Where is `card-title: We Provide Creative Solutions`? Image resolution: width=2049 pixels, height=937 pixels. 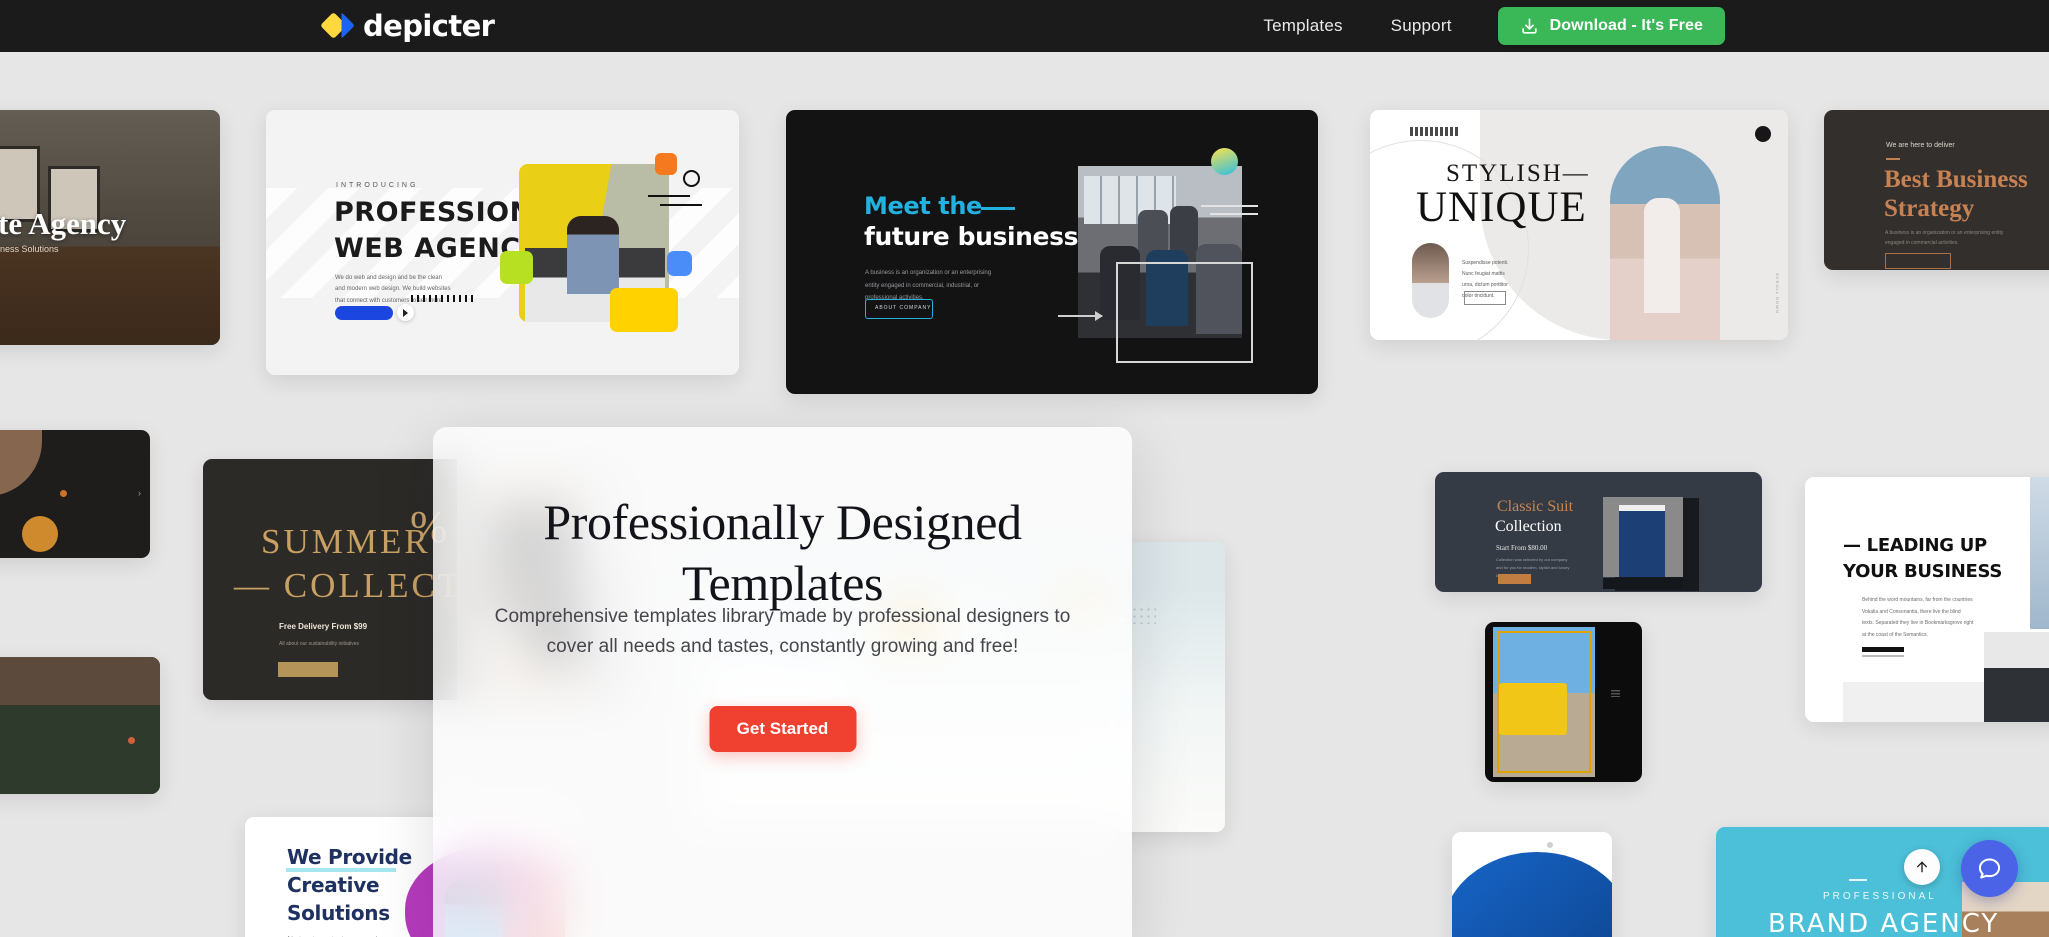 card-title: We Provide Creative Solutions is located at coordinates (349, 885).